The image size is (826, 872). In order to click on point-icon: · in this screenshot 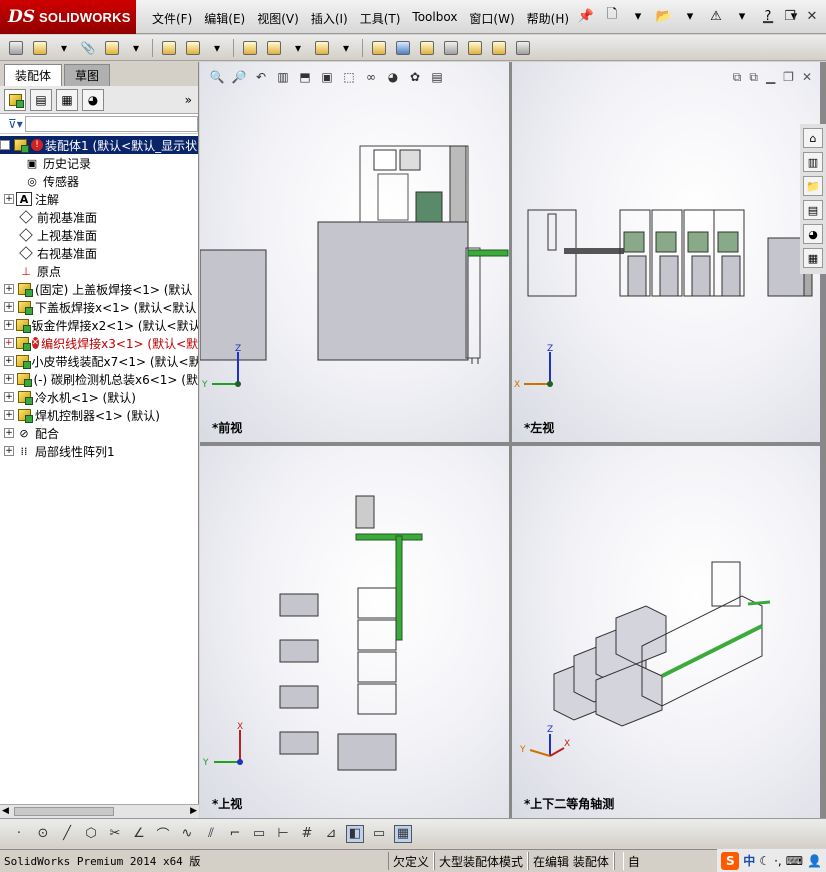, I will do `click(19, 834)`.